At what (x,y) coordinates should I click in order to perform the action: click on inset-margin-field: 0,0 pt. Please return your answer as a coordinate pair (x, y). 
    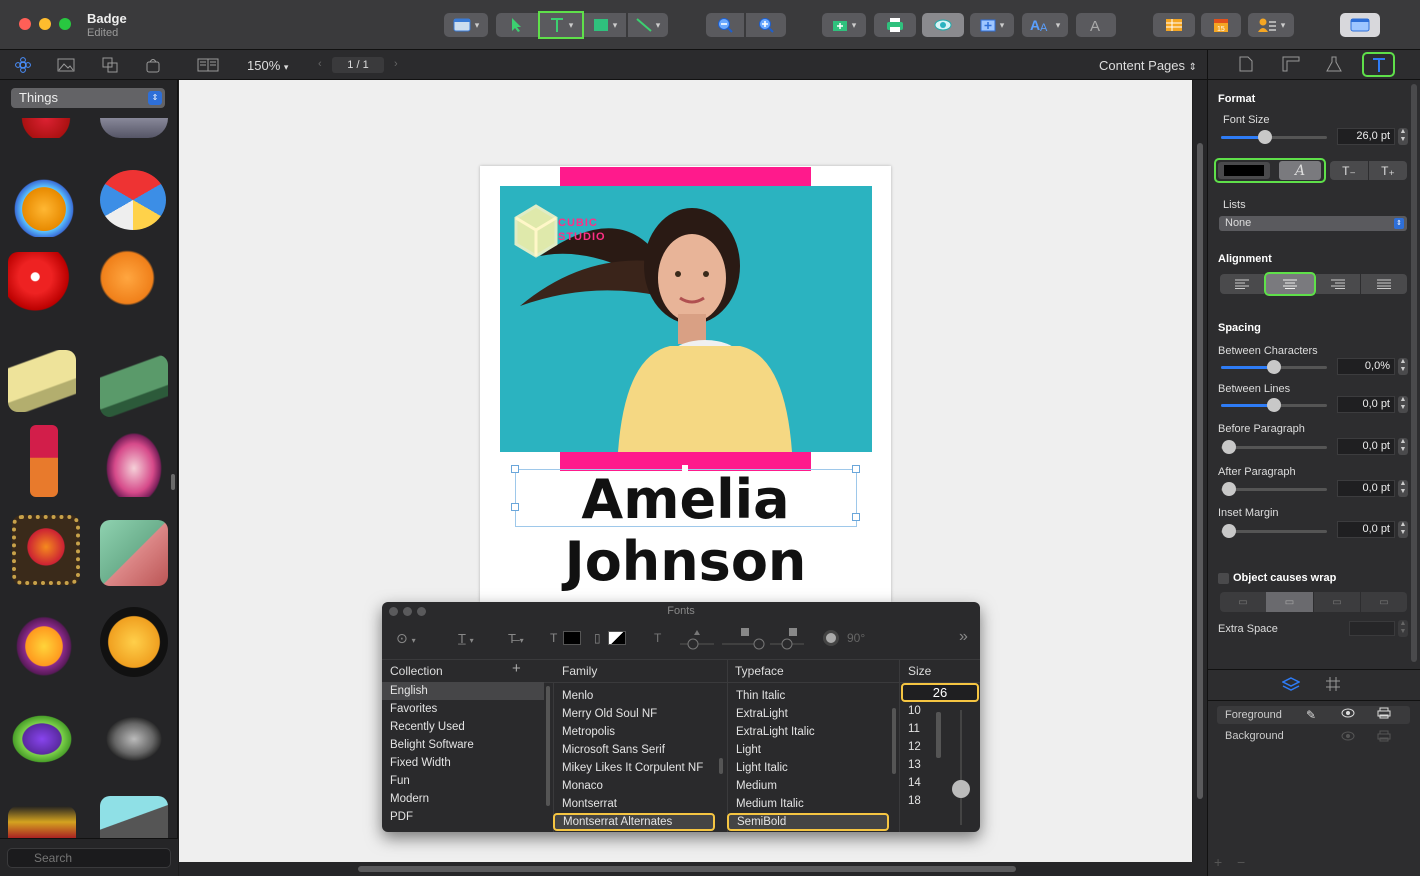
    Looking at the image, I should click on (1366, 529).